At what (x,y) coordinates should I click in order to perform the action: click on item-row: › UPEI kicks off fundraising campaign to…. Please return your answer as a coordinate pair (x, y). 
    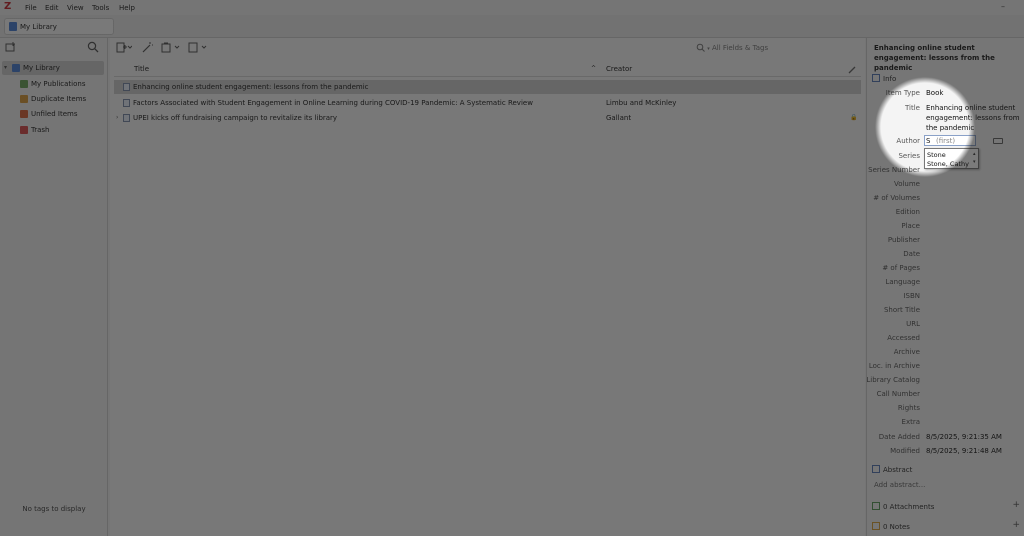
    Looking at the image, I should click on (487, 118).